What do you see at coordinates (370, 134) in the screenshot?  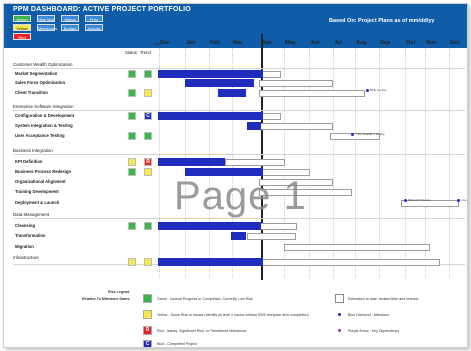 I see `milestone-label: Tiny Module X Ready` at bounding box center [370, 134].